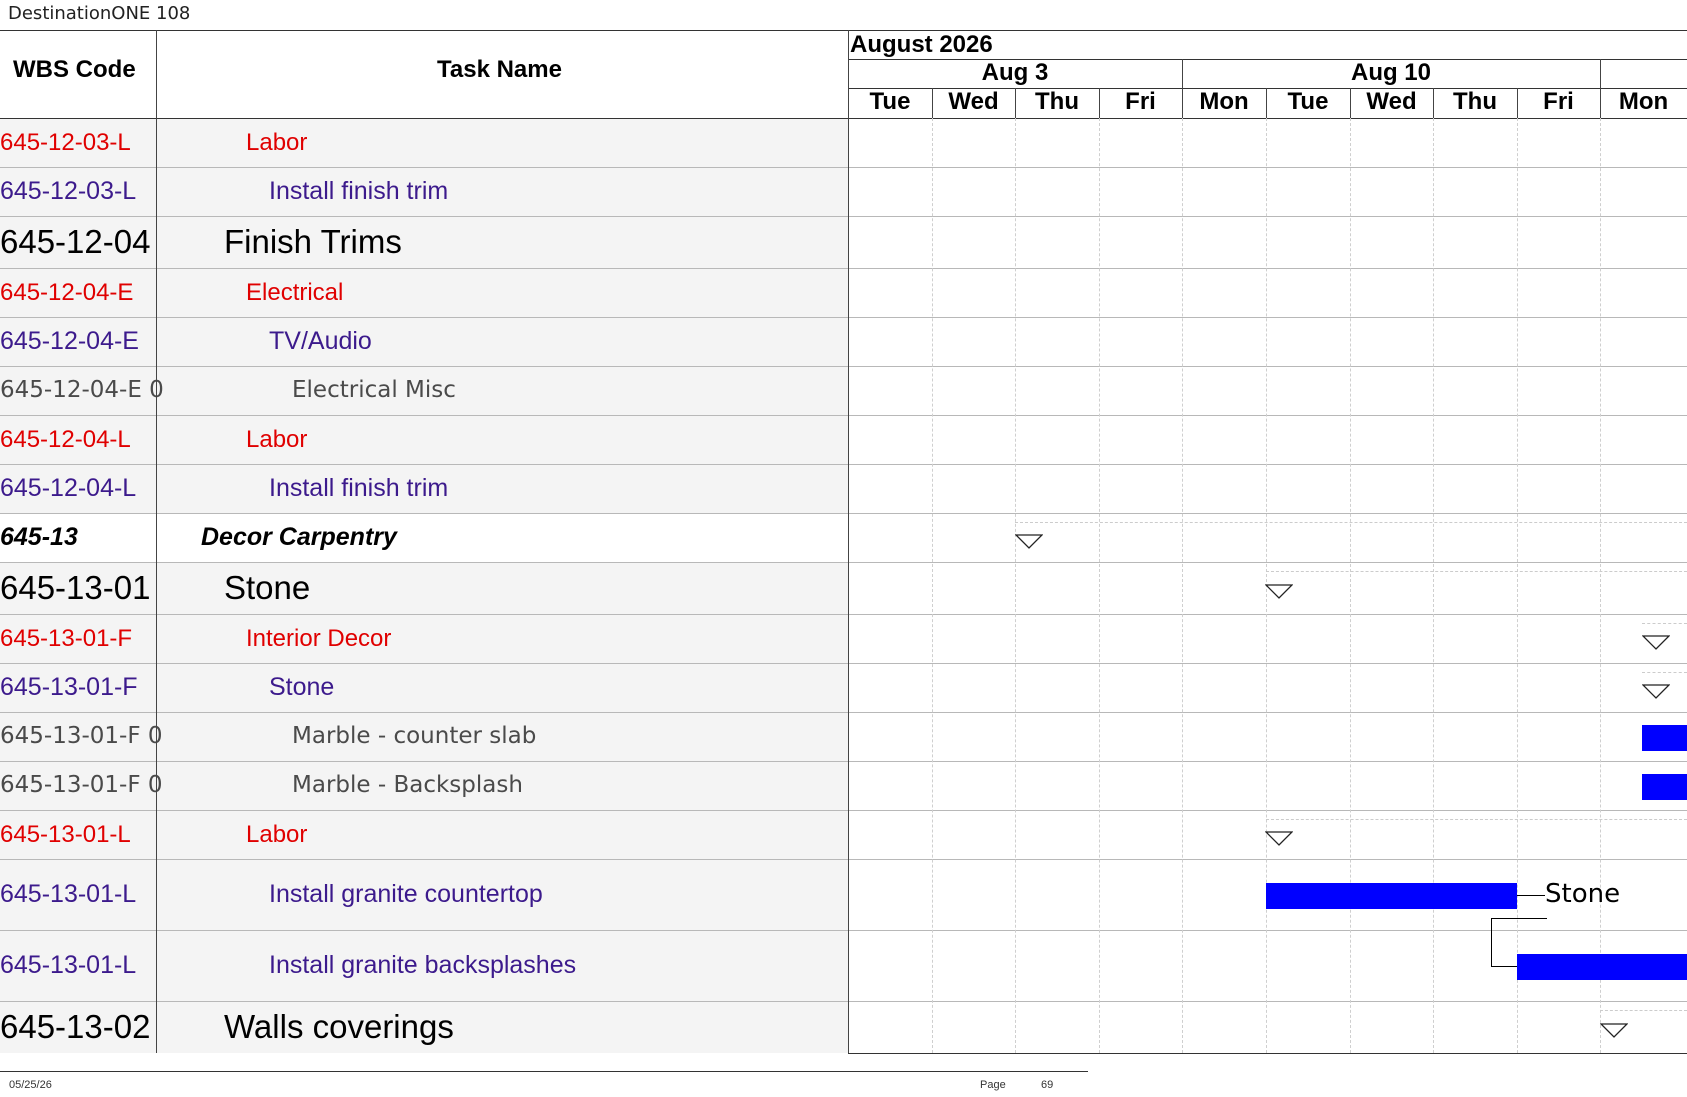 The image size is (1687, 1097). Describe the element at coordinates (82, 390) in the screenshot. I see `wbs-code: 645-12-04-E 0` at that location.